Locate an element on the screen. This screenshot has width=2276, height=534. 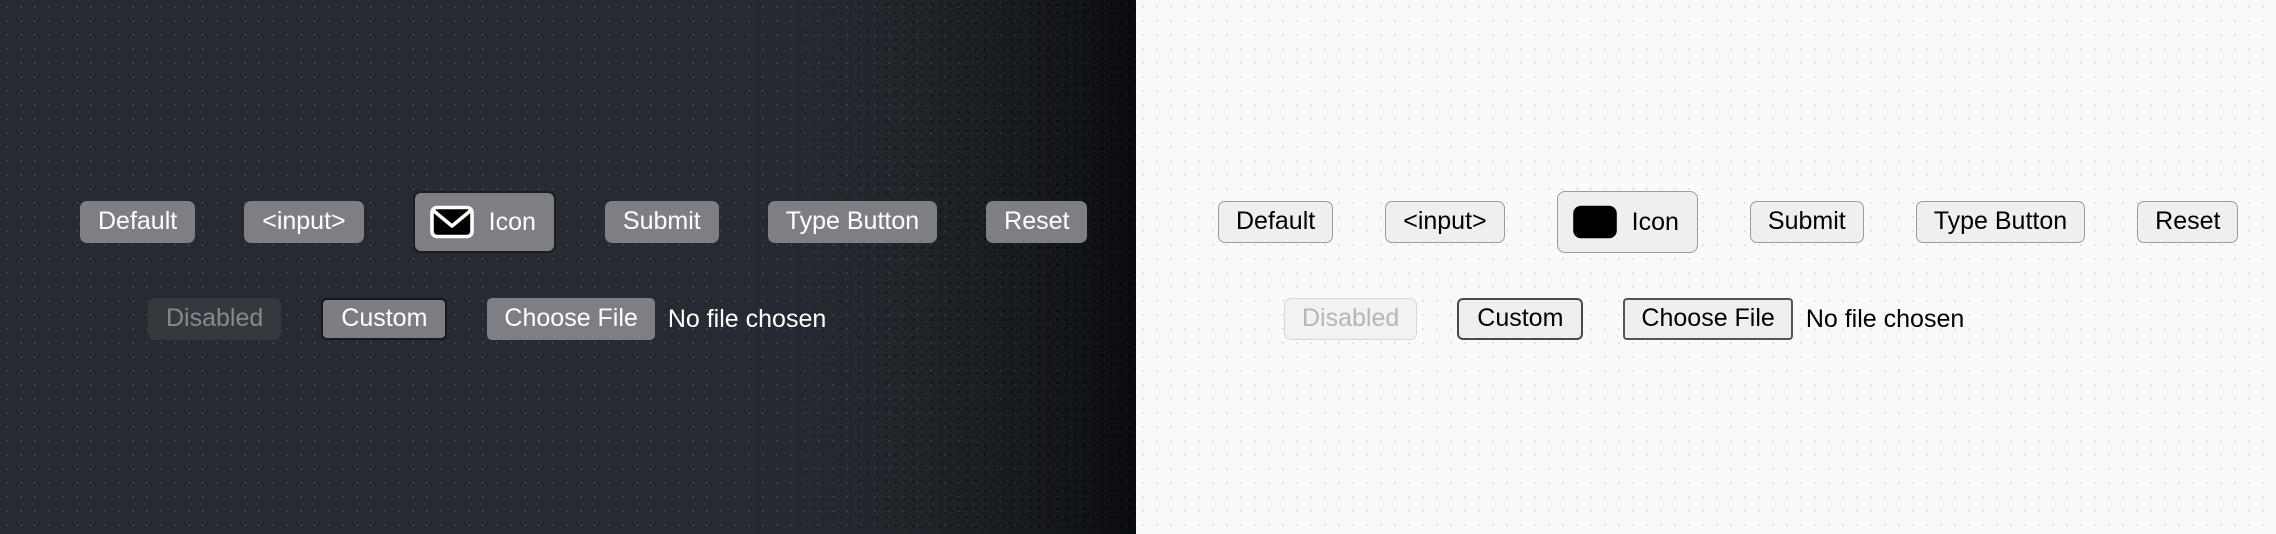
dark-input-button: <input> is located at coordinates (304, 222).